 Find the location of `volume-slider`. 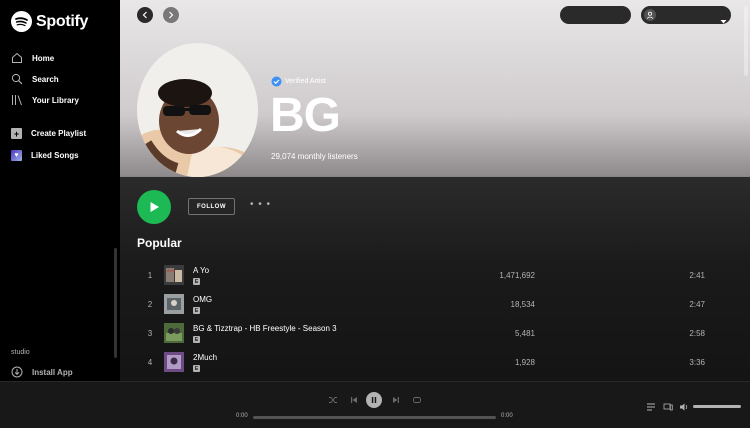

volume-slider is located at coordinates (717, 406).